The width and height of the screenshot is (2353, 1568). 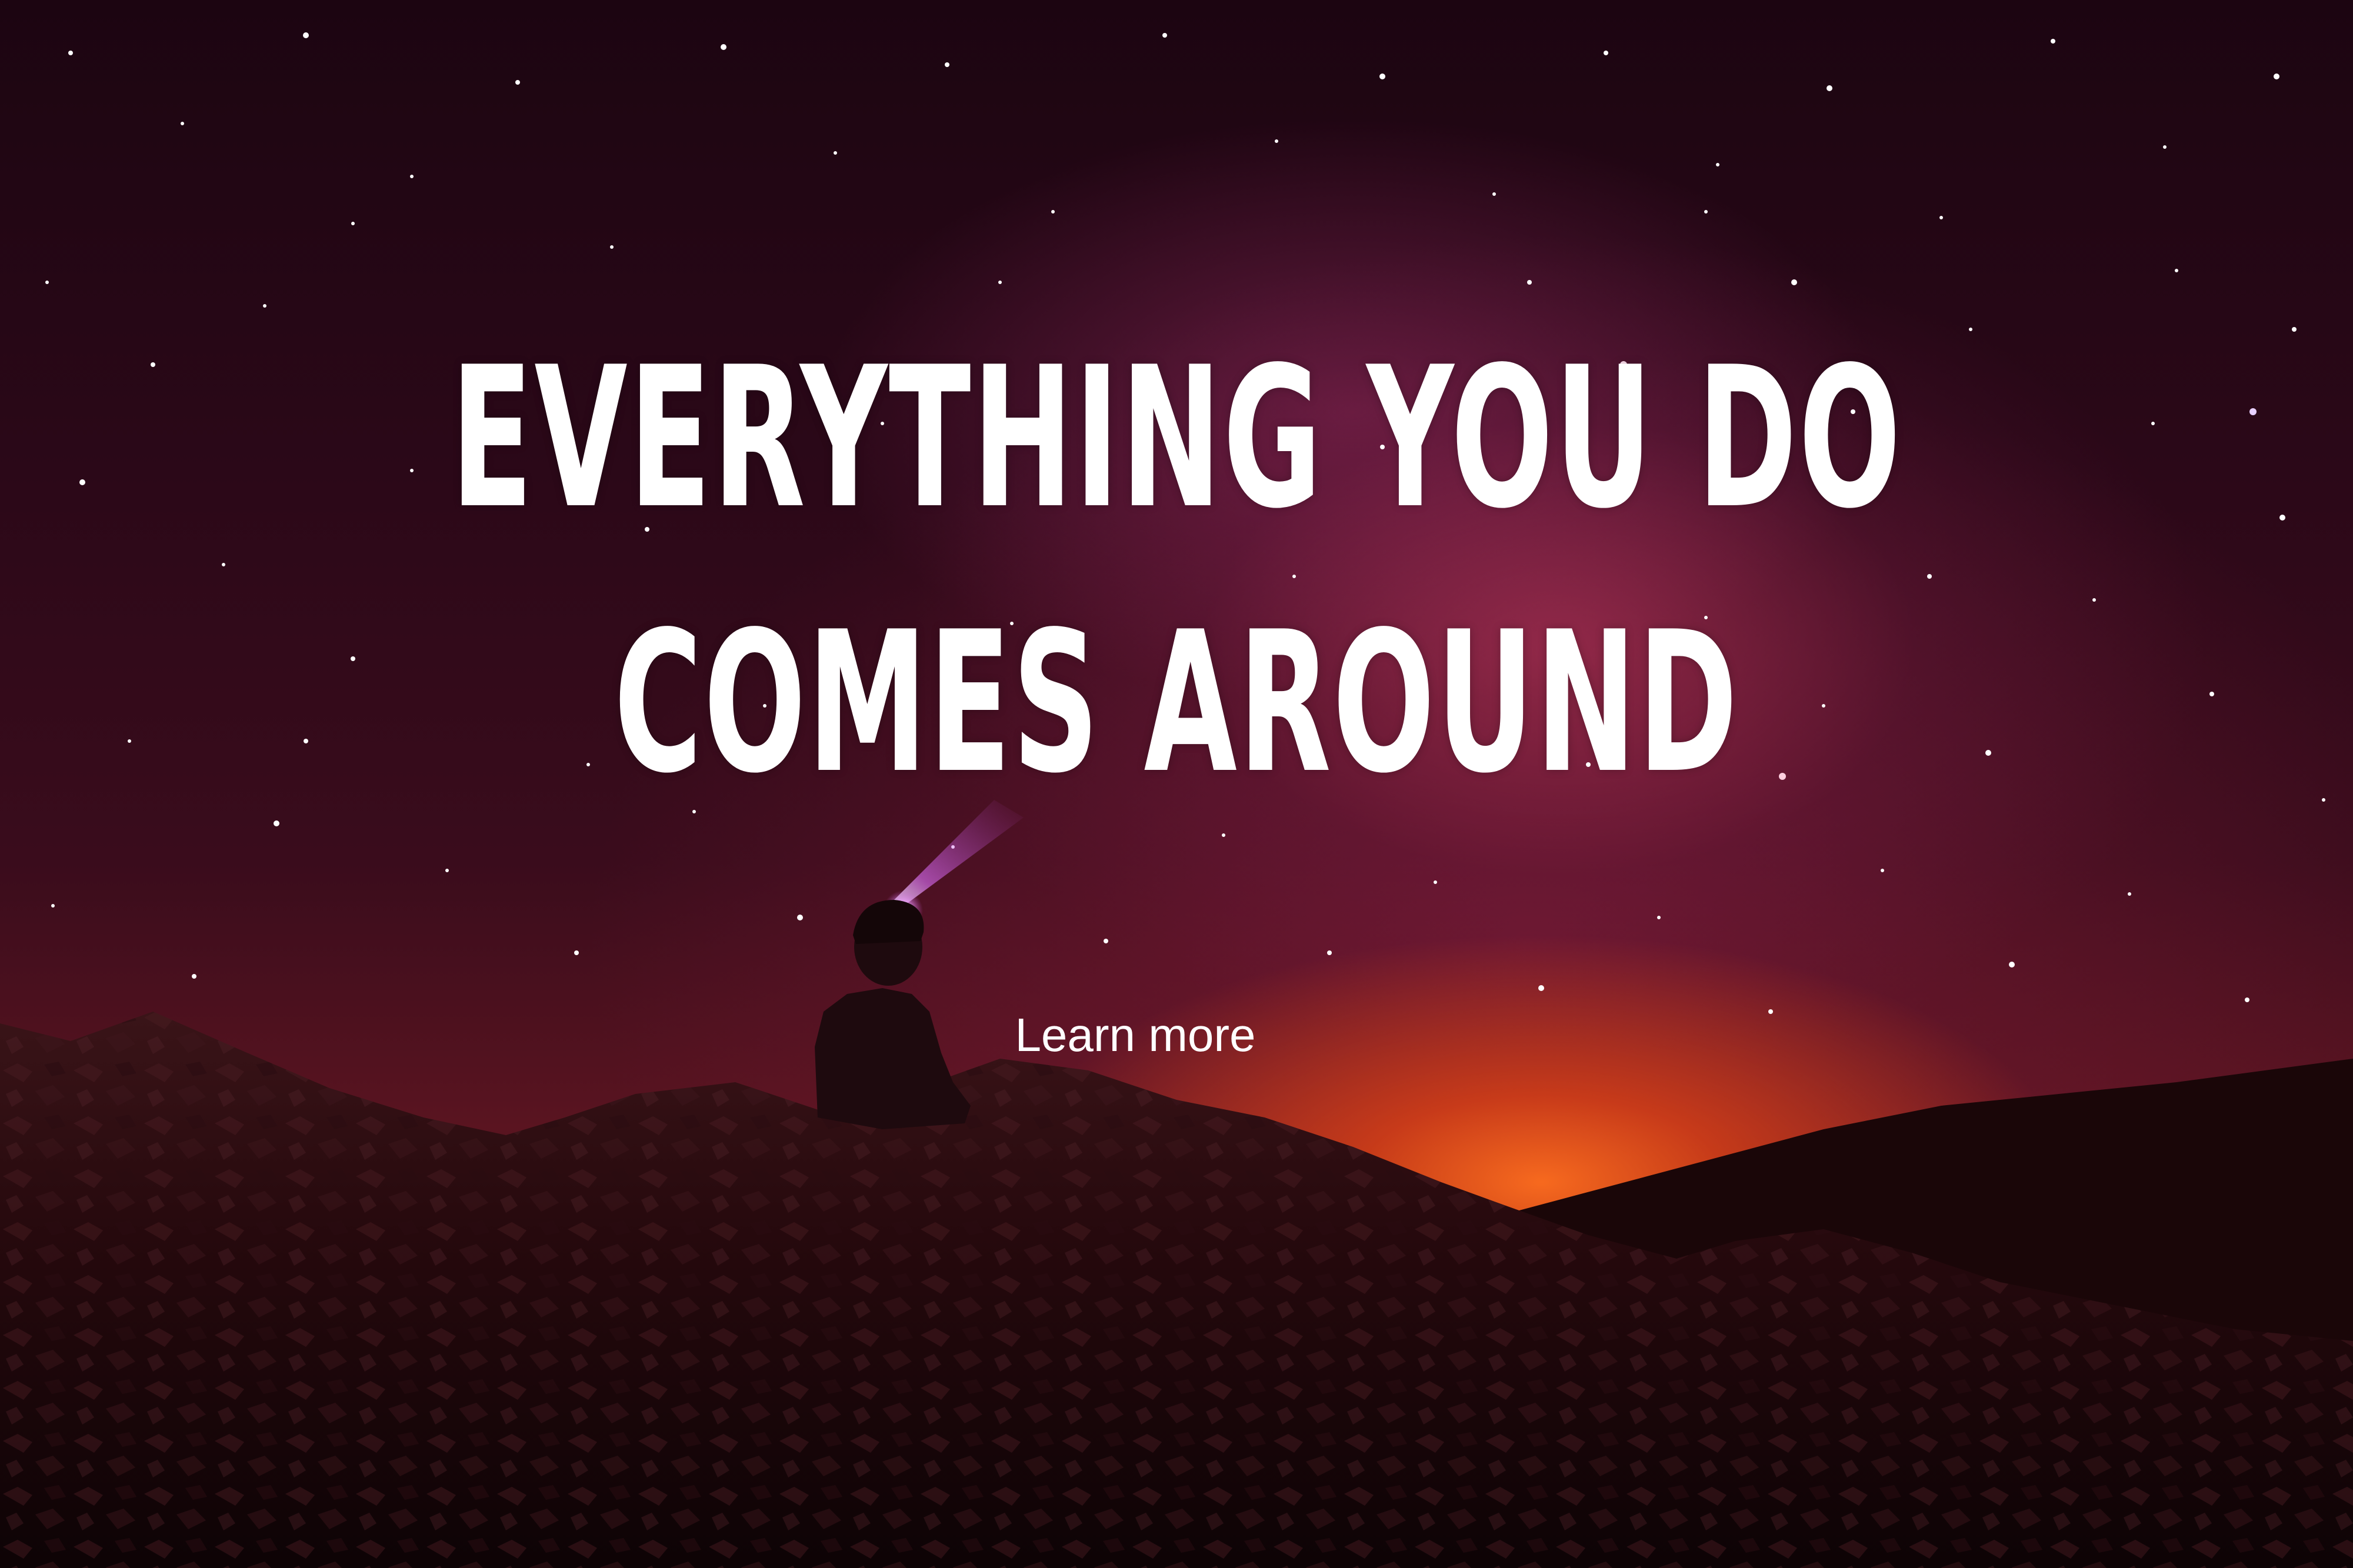 I want to click on headline-line-1: EVERYTHING YOU DO, so click(x=1176, y=438).